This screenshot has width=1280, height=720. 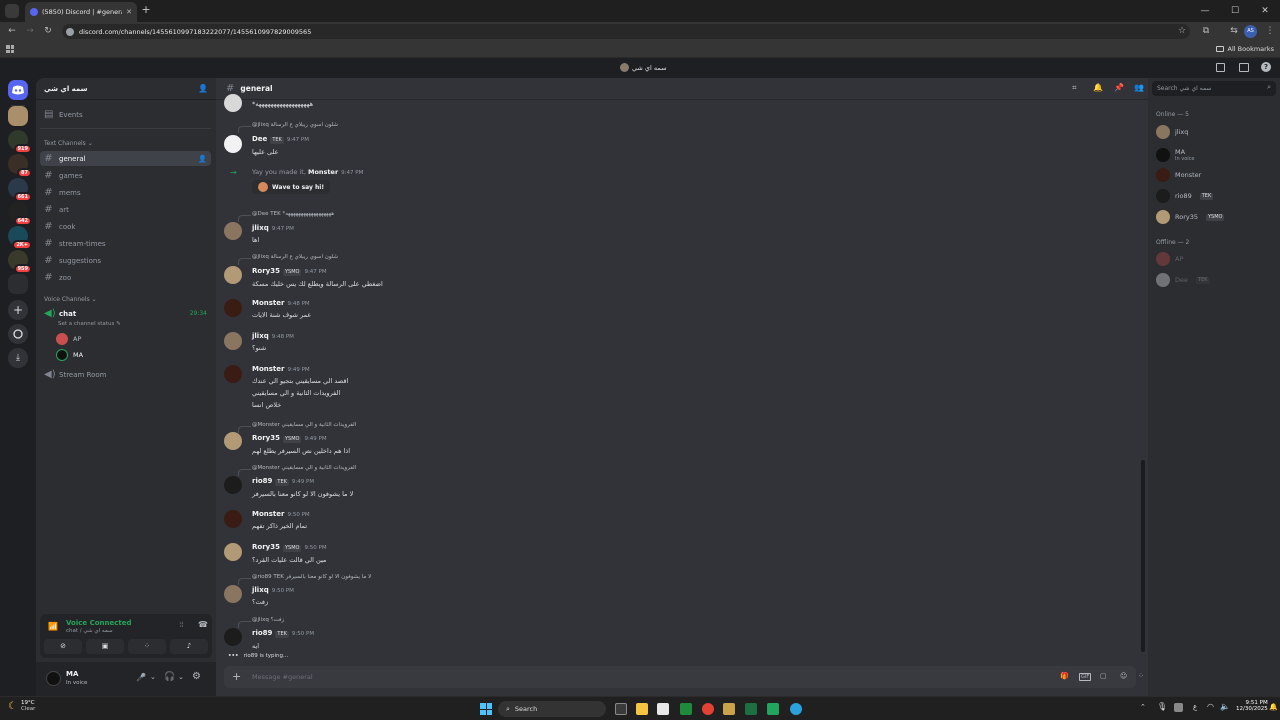 What do you see at coordinates (18, 310) in the screenshot?
I see `add-server-icon: +` at bounding box center [18, 310].